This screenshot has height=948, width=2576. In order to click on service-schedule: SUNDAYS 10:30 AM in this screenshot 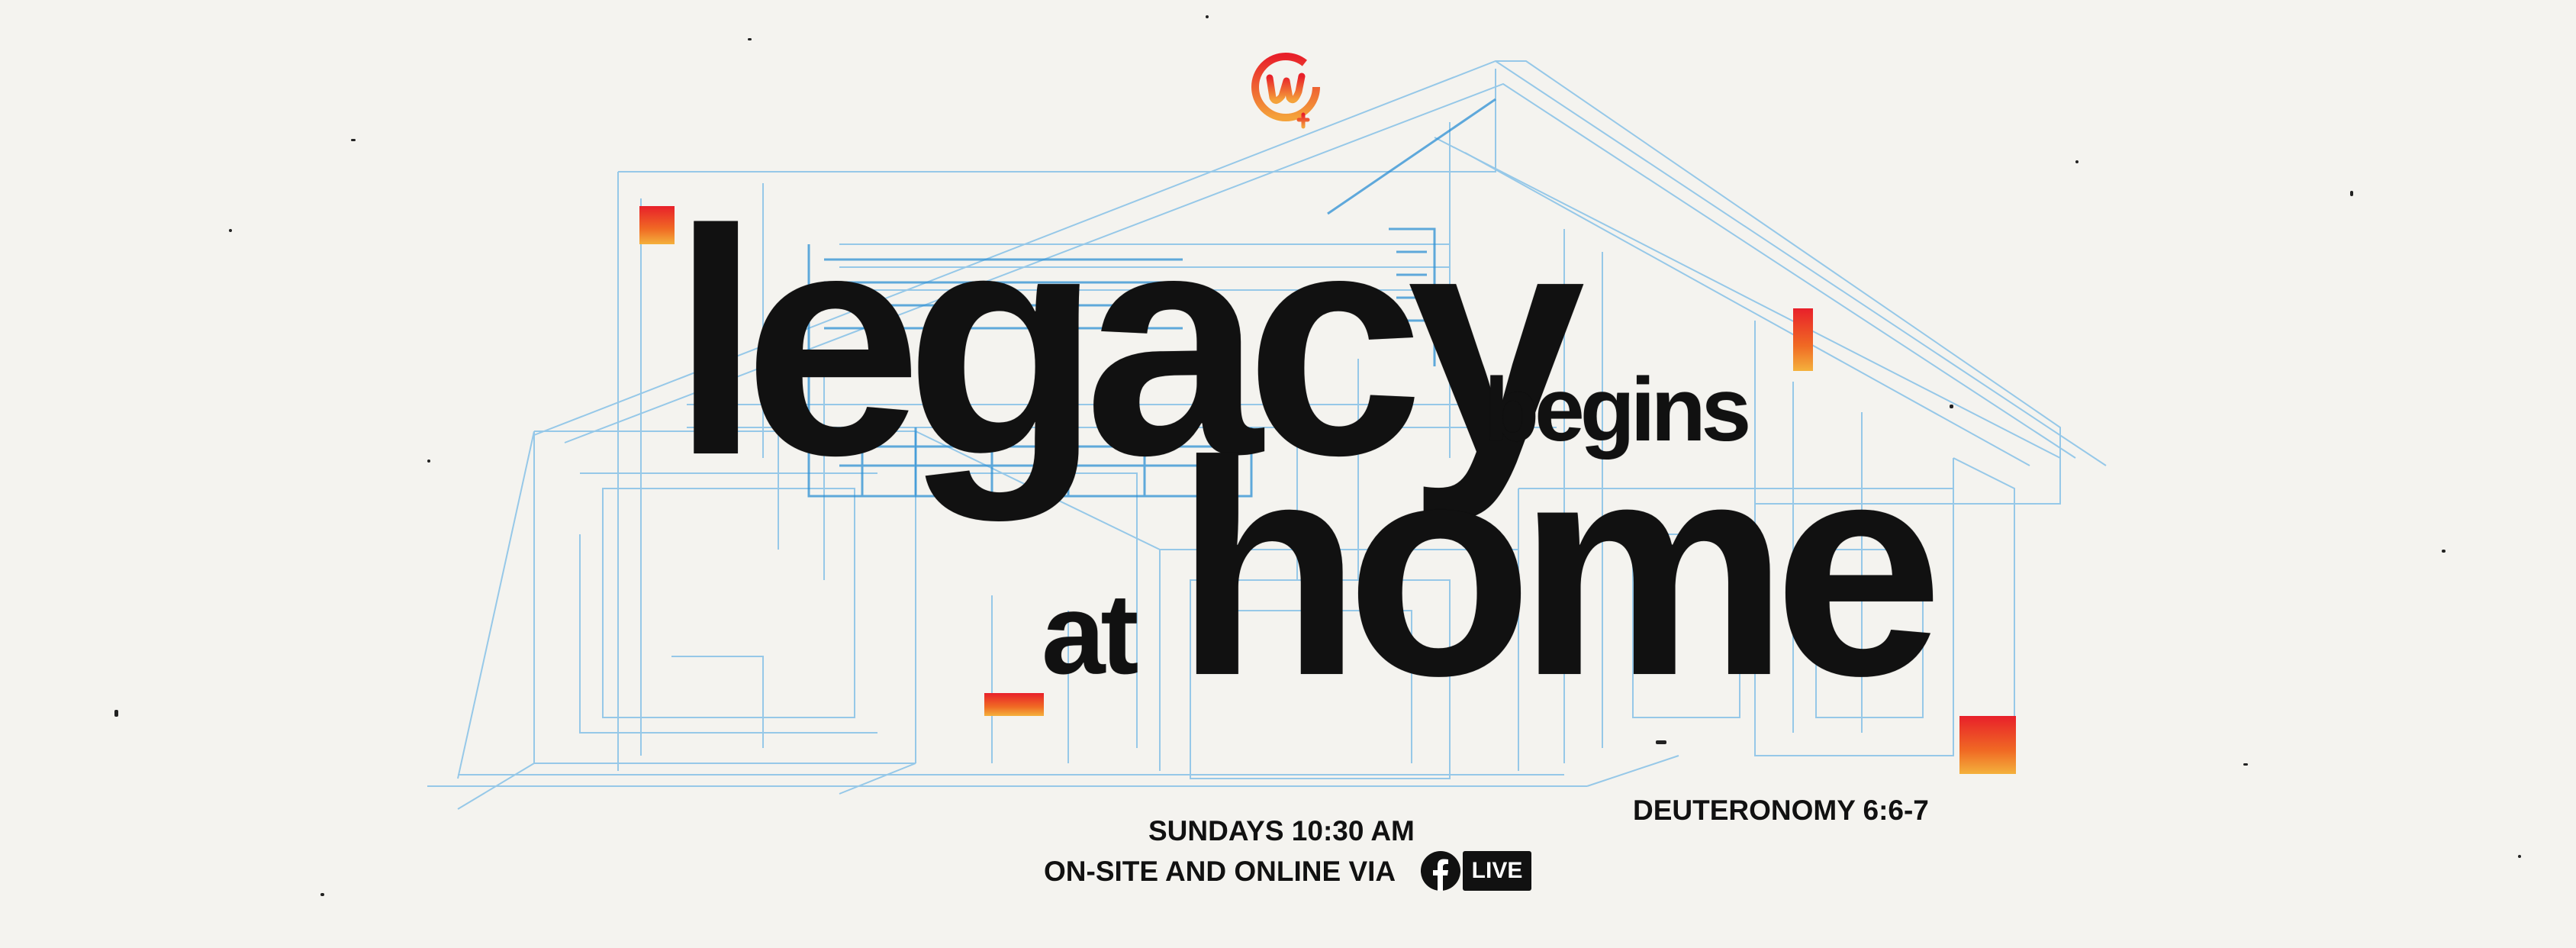, I will do `click(1281, 830)`.